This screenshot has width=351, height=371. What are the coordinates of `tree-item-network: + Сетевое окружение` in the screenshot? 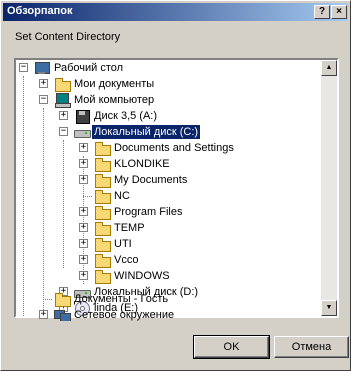 It's located at (167, 314).